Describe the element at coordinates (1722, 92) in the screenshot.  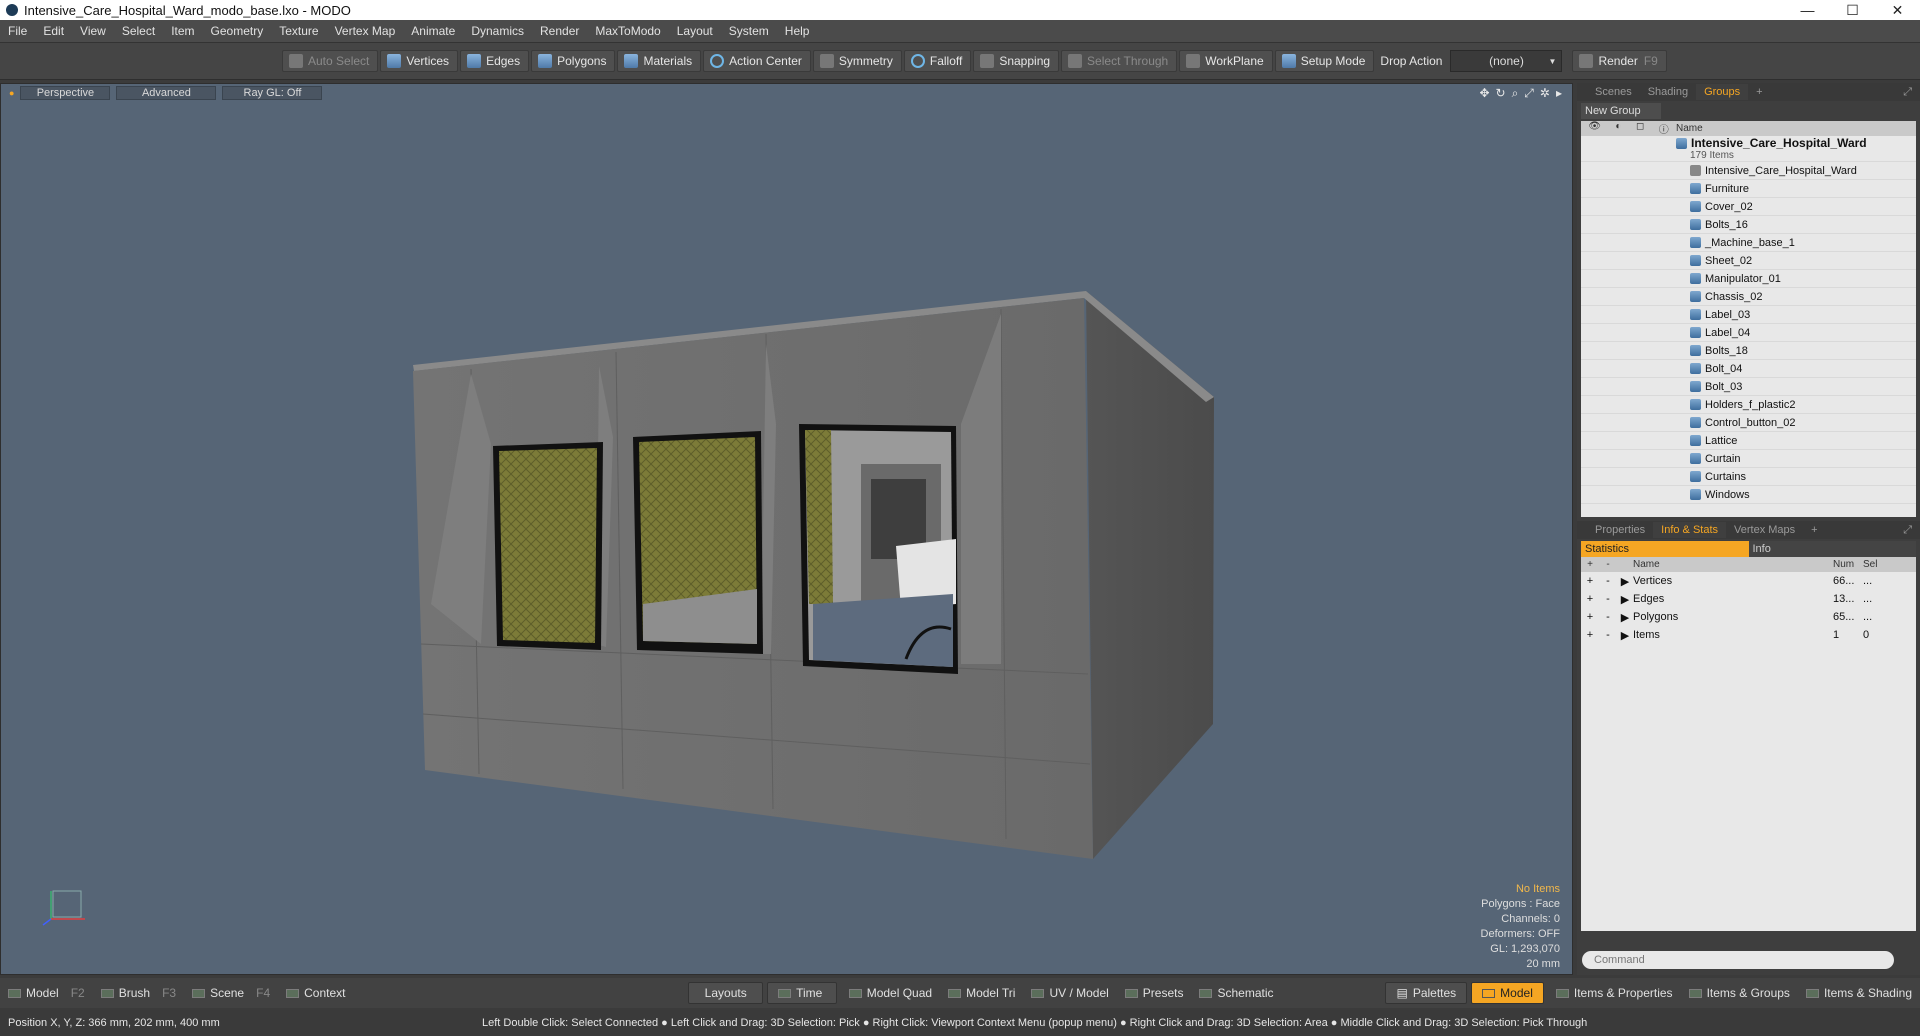
I see `tab-groups: Groups` at that location.